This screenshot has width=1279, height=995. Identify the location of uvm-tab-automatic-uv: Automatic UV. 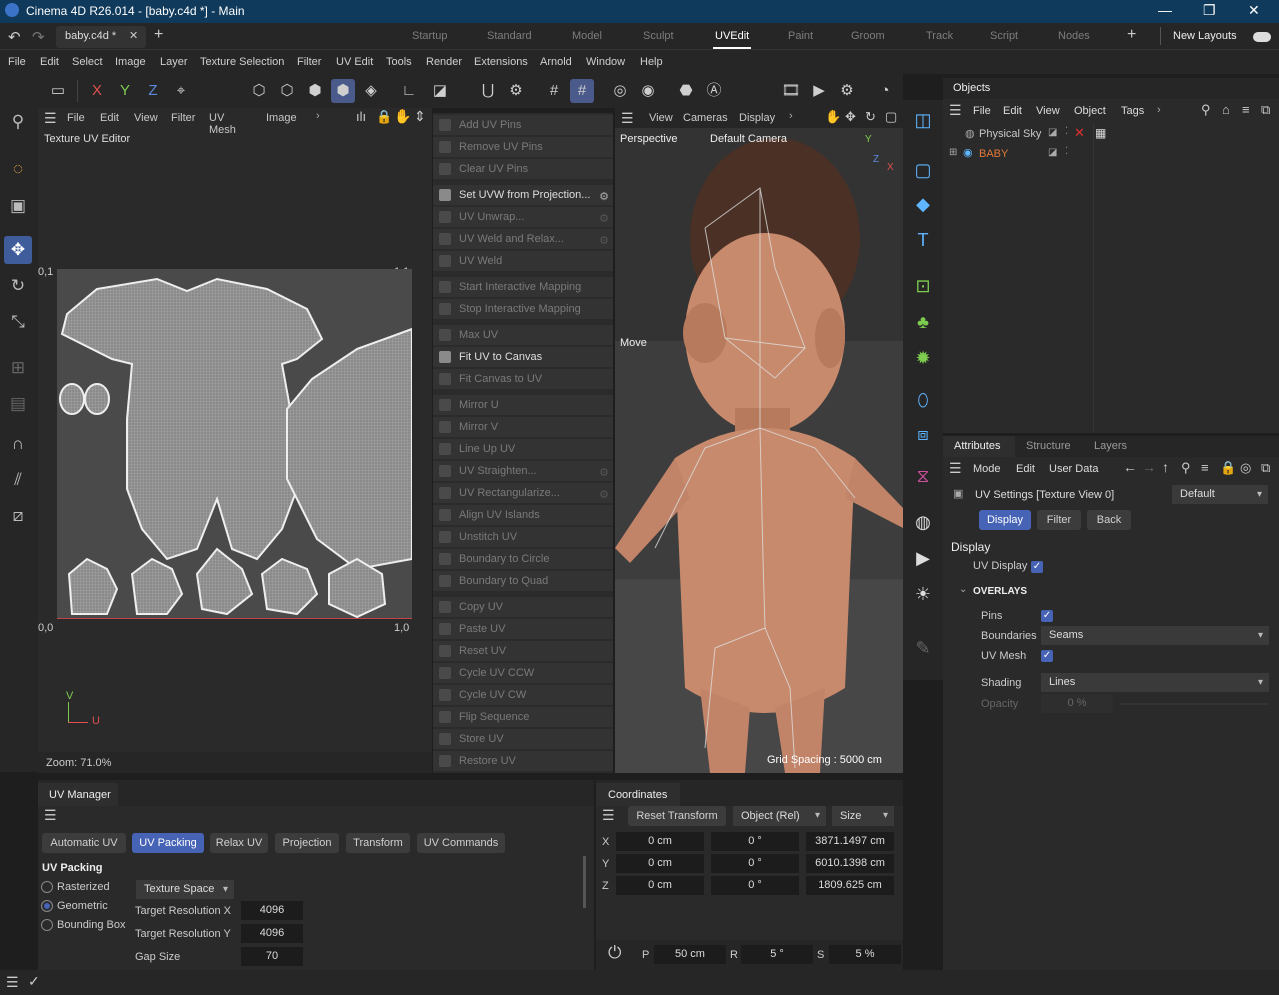
(84, 843).